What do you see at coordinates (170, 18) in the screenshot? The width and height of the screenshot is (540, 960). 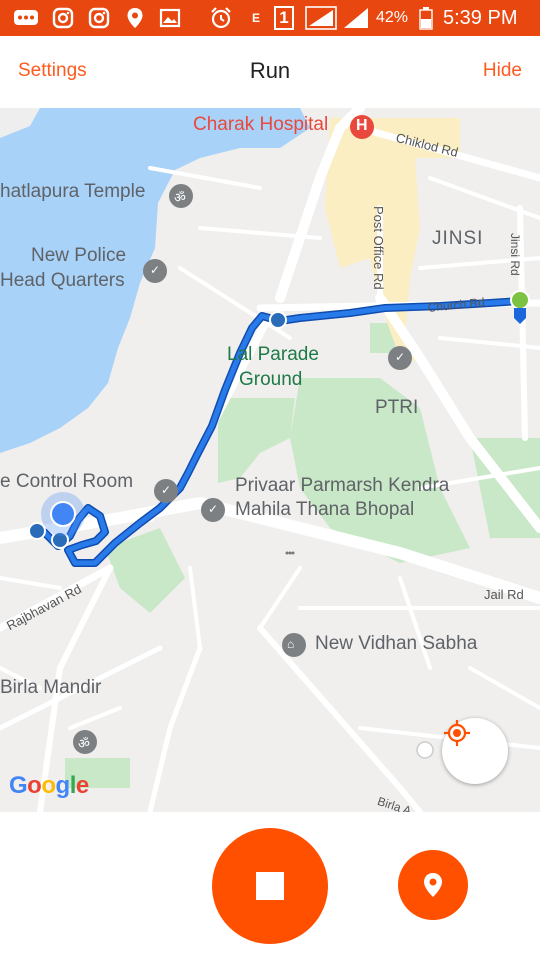 I see `gallery-icon` at bounding box center [170, 18].